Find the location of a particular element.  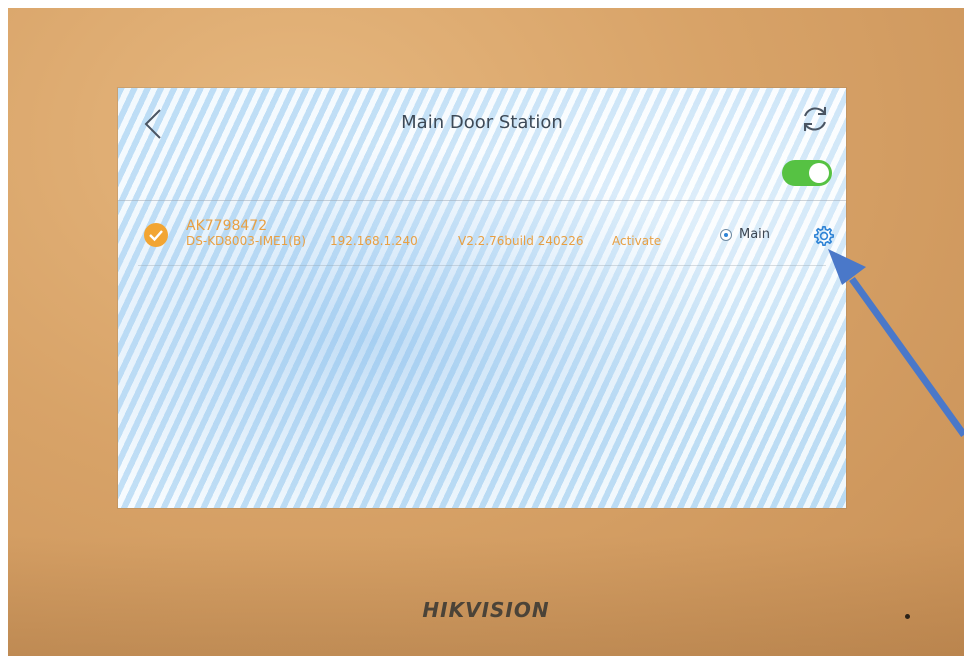

device-name: AK7798472 is located at coordinates (227, 226).